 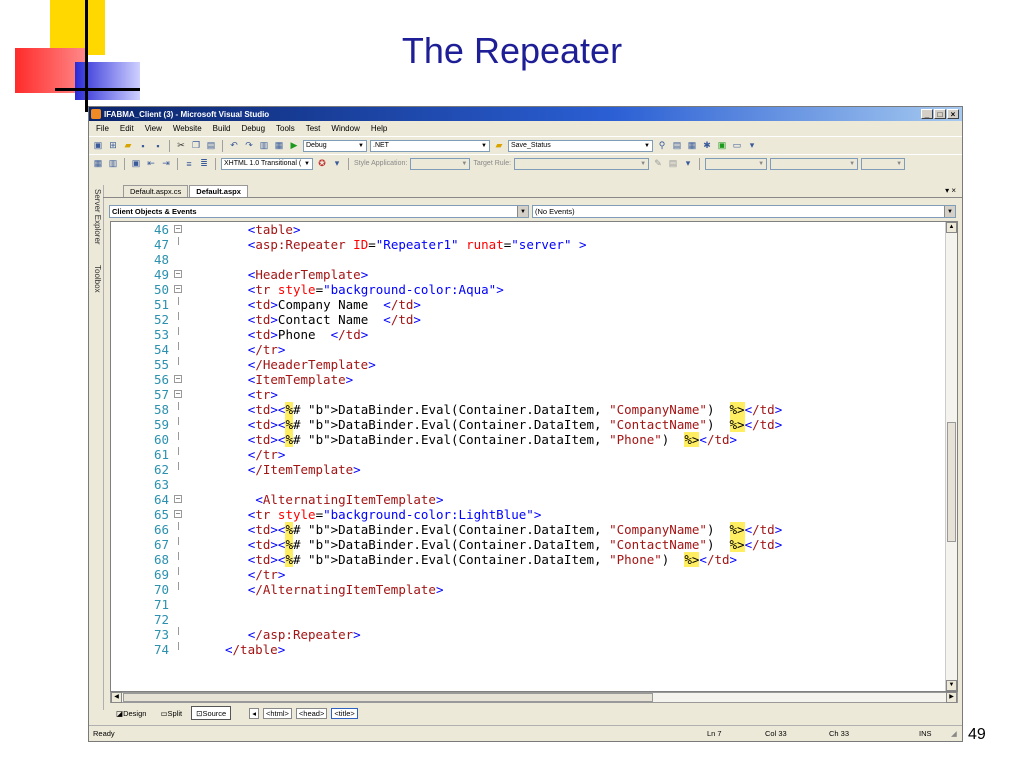 What do you see at coordinates (951, 685) in the screenshot?
I see `scroll-down-icon: ▼` at bounding box center [951, 685].